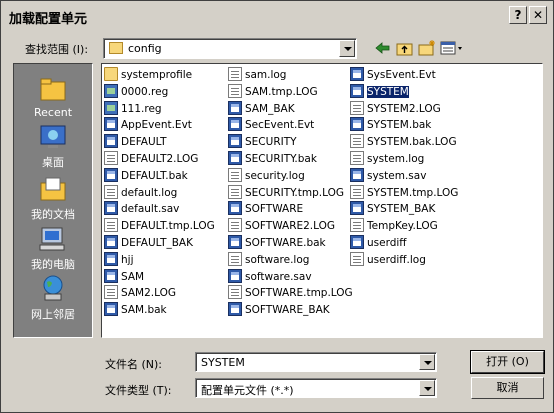 The width and height of the screenshot is (554, 413). What do you see at coordinates (405, 48) in the screenshot?
I see `up-folder-icon` at bounding box center [405, 48].